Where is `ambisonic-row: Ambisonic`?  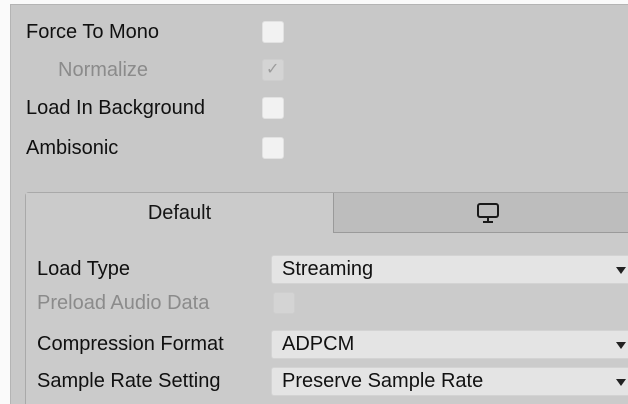
ambisonic-row: Ambisonic is located at coordinates (72, 148).